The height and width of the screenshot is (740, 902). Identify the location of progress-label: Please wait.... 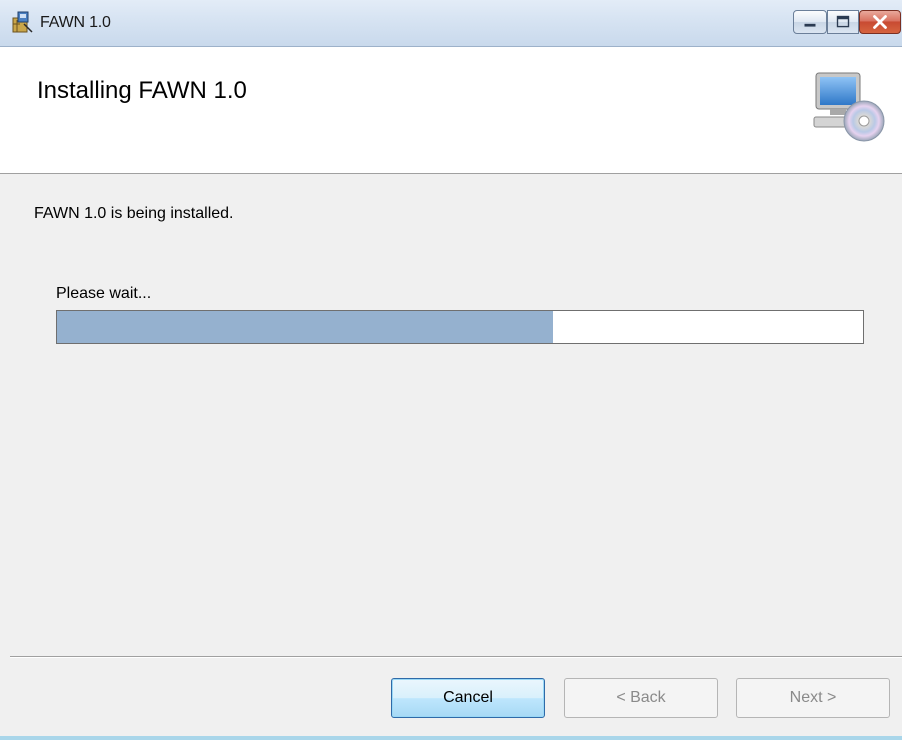
(104, 293).